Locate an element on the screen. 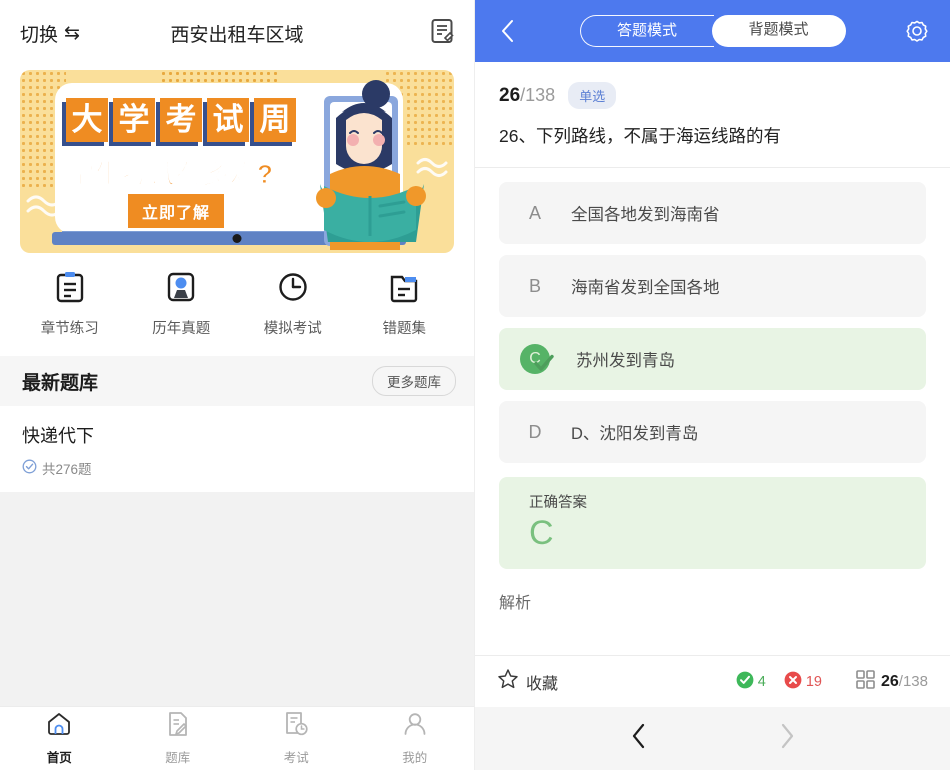 This screenshot has height=770, width=950. favorite-label: 收藏 is located at coordinates (542, 684).